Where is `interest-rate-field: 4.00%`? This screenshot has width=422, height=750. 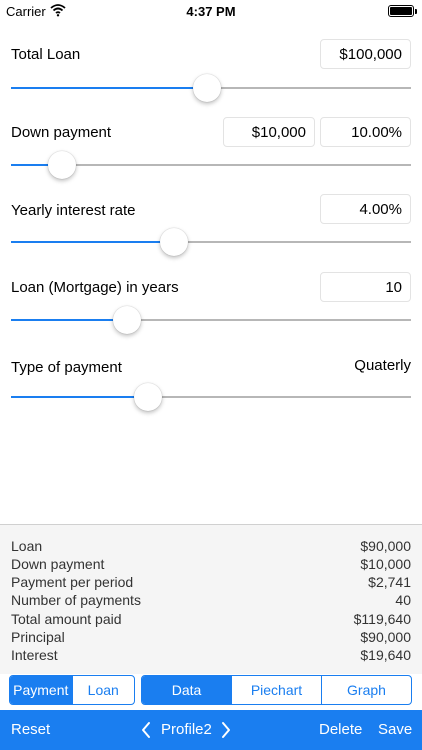 interest-rate-field: 4.00% is located at coordinates (365, 209).